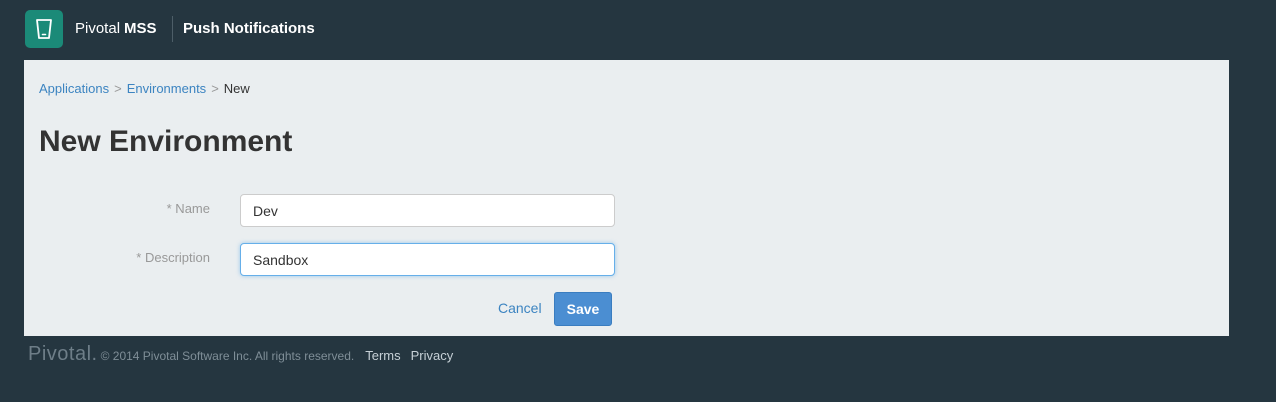 The width and height of the screenshot is (1276, 402). I want to click on brand-name: Pivotal MSS, so click(116, 29).